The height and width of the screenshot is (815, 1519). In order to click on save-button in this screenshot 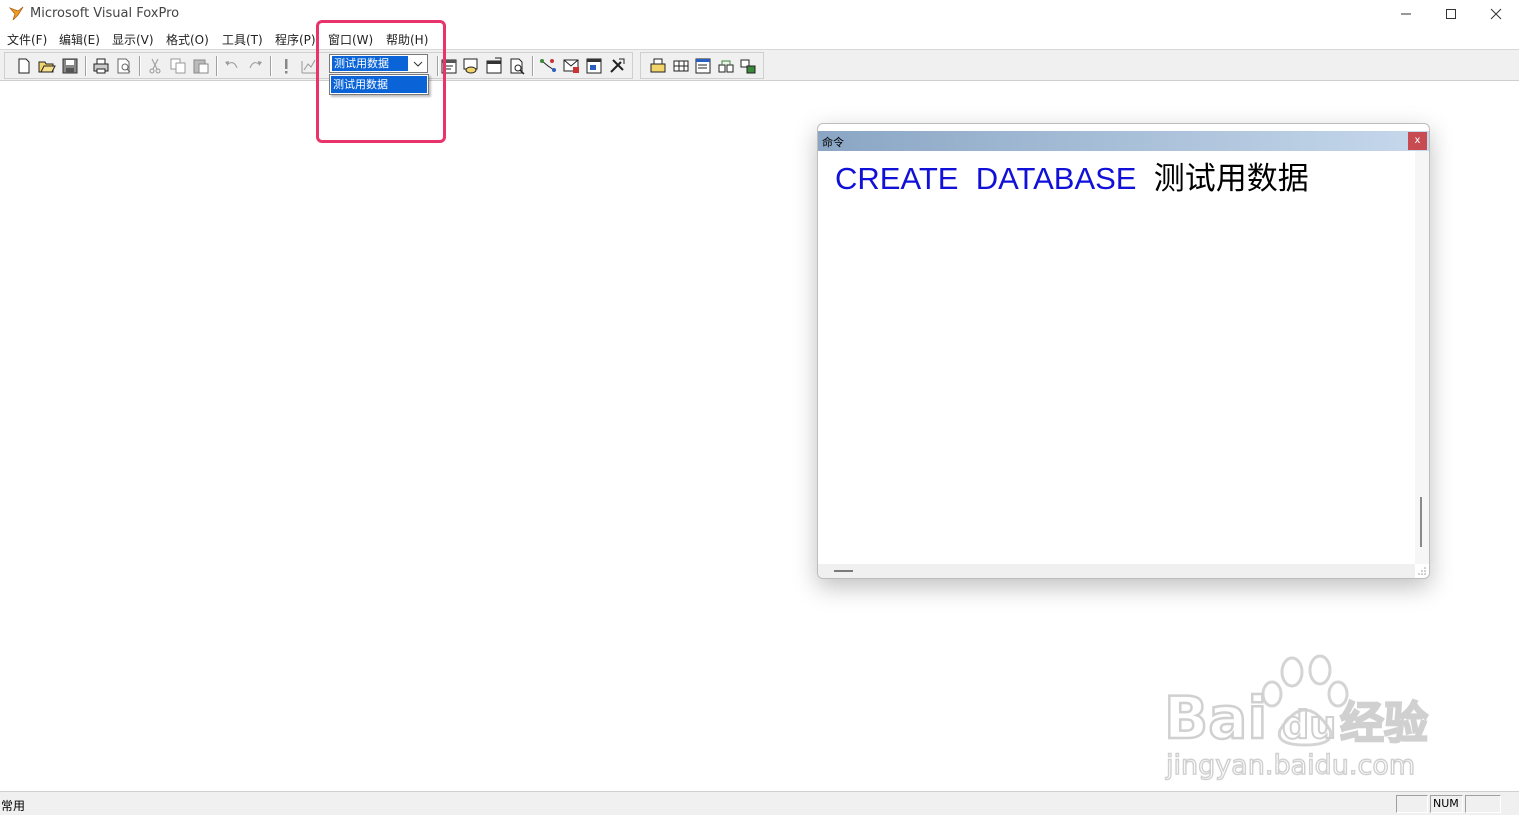, I will do `click(70, 66)`.